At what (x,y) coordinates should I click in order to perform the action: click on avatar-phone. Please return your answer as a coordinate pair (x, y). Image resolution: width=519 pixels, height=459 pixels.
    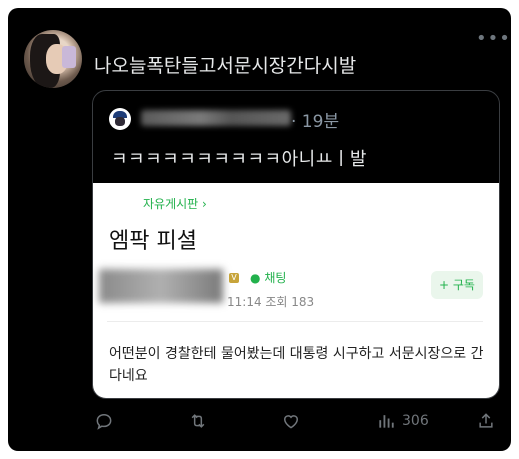
    Looking at the image, I should click on (69, 57).